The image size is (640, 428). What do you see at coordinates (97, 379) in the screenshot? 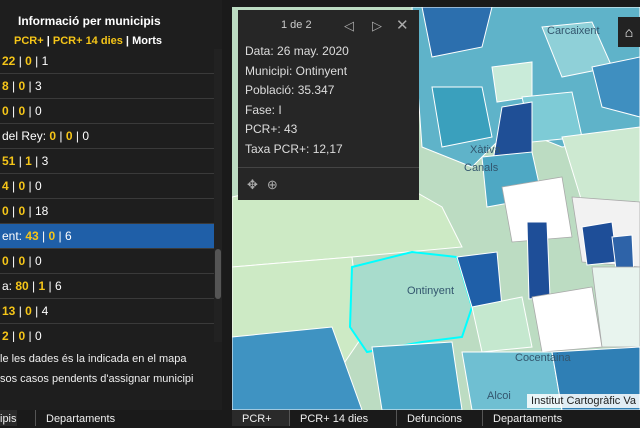
I see `note-line-2: sos casos pendents d'assignar municipi` at bounding box center [97, 379].